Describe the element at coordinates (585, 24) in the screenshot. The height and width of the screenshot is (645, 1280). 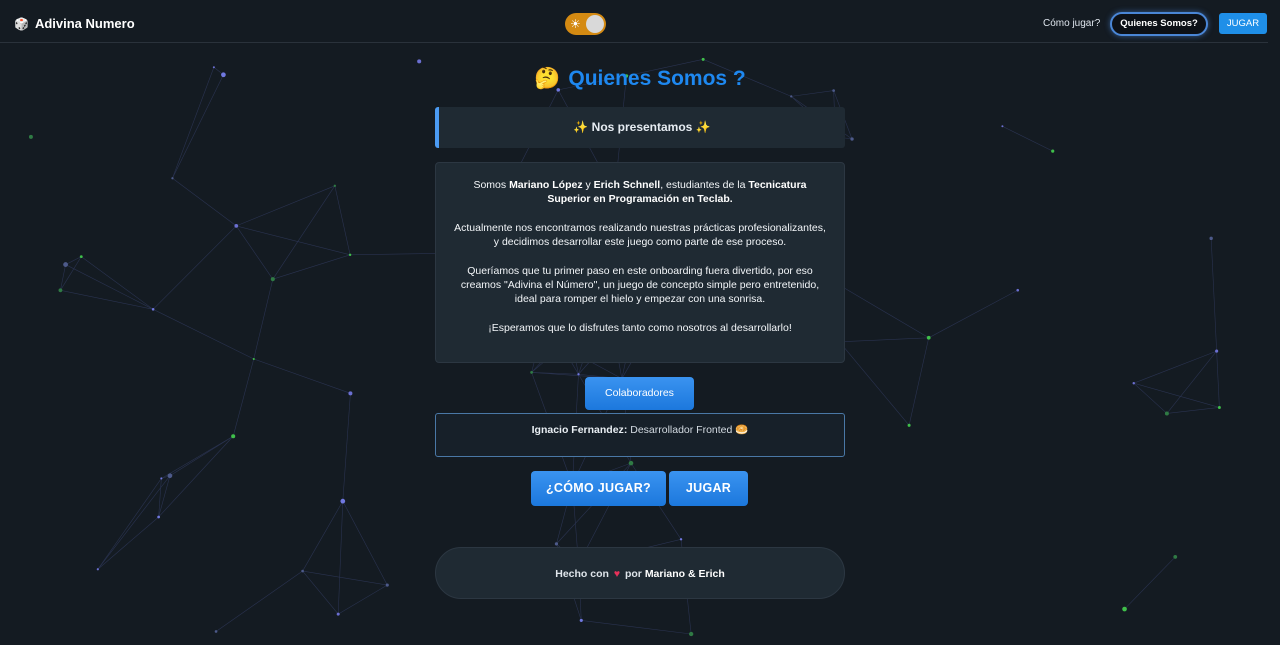
I see `theme-toggle: ☀` at that location.